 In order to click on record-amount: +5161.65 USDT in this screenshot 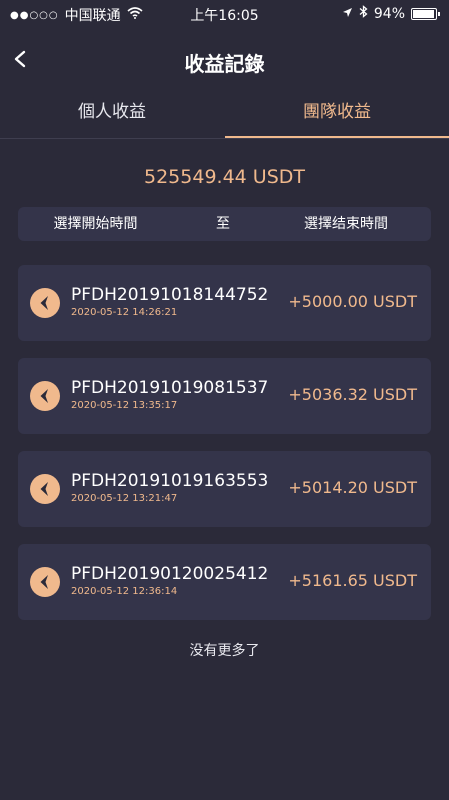, I will do `click(352, 580)`.